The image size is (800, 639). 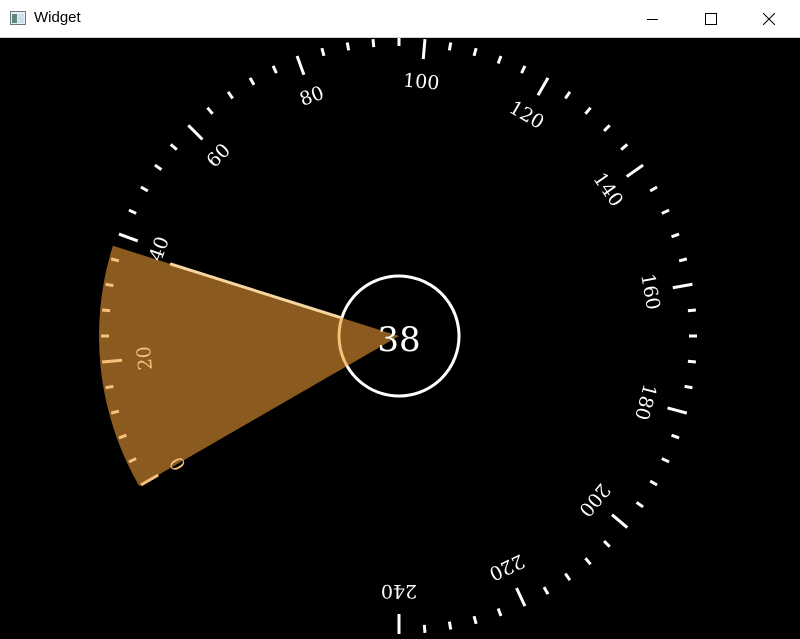 I want to click on tick-label: 180, so click(x=645, y=402).